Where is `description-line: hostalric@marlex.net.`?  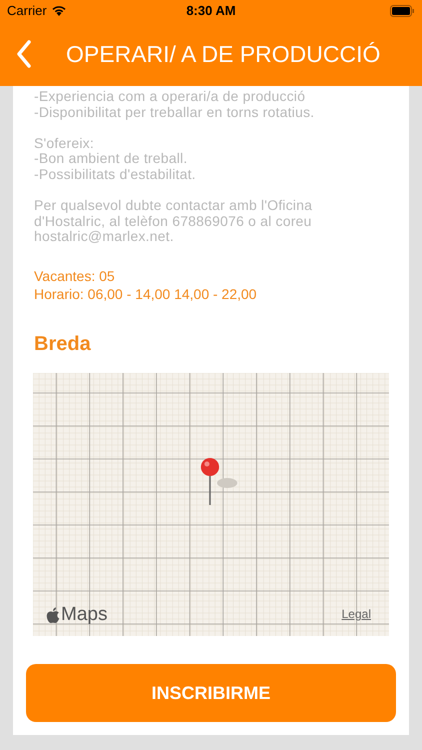
description-line: hostalric@marlex.net. is located at coordinates (104, 237).